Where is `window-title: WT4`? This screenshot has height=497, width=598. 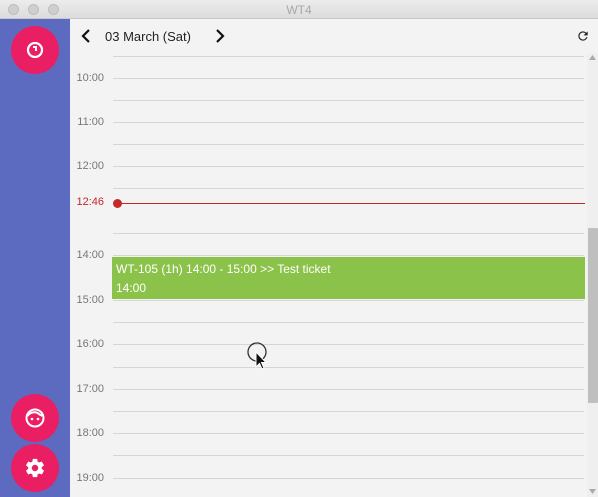 window-title: WT4 is located at coordinates (299, 10).